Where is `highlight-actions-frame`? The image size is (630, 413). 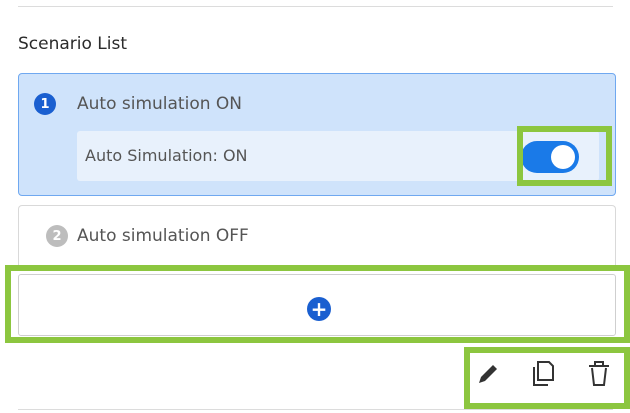 highlight-actions-frame is located at coordinates (547, 378).